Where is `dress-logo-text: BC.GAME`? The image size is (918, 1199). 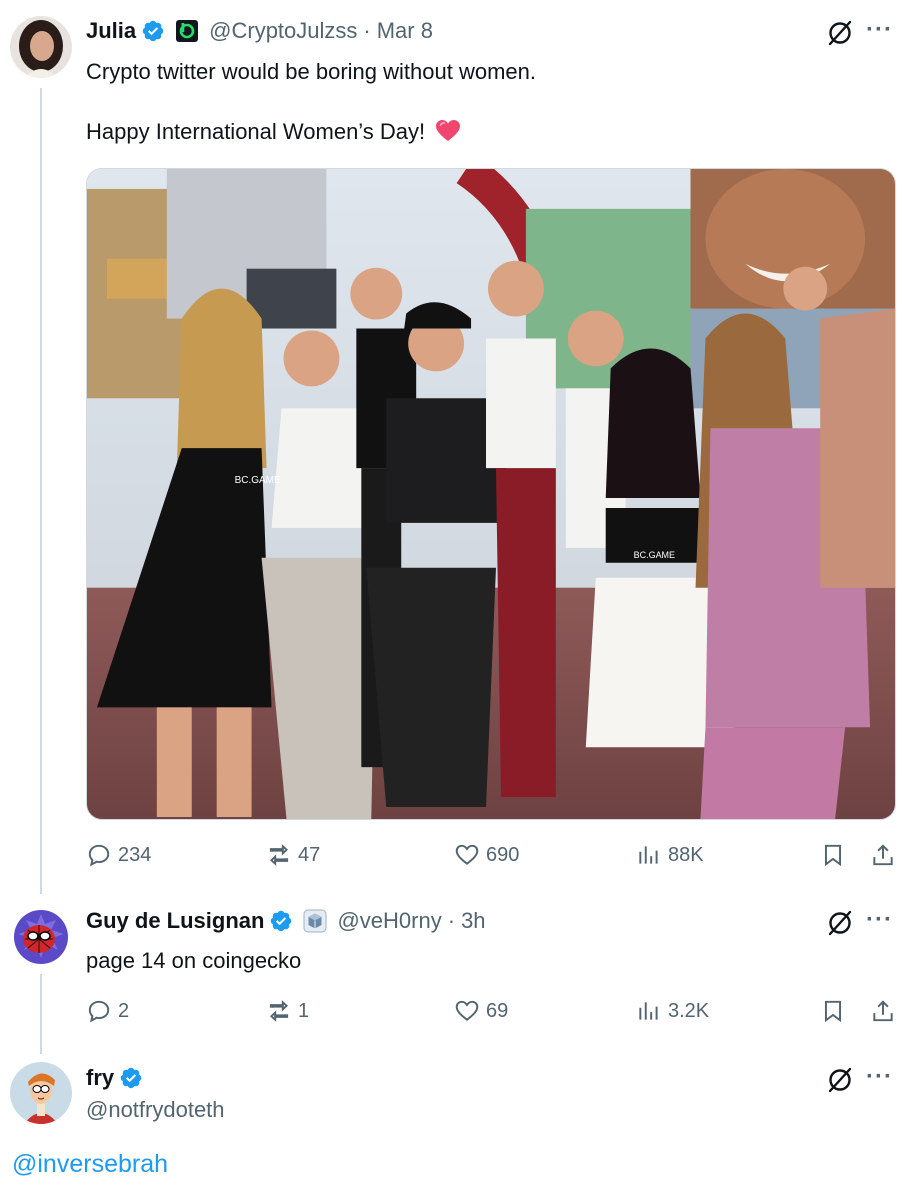 dress-logo-text: BC.GAME is located at coordinates (258, 480).